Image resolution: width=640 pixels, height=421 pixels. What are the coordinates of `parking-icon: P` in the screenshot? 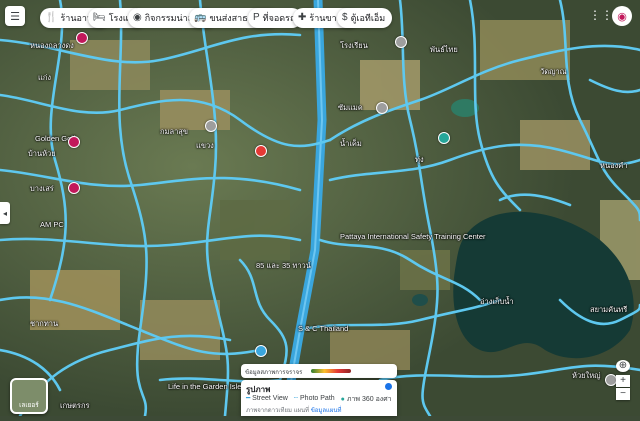 It's located at (256, 17).